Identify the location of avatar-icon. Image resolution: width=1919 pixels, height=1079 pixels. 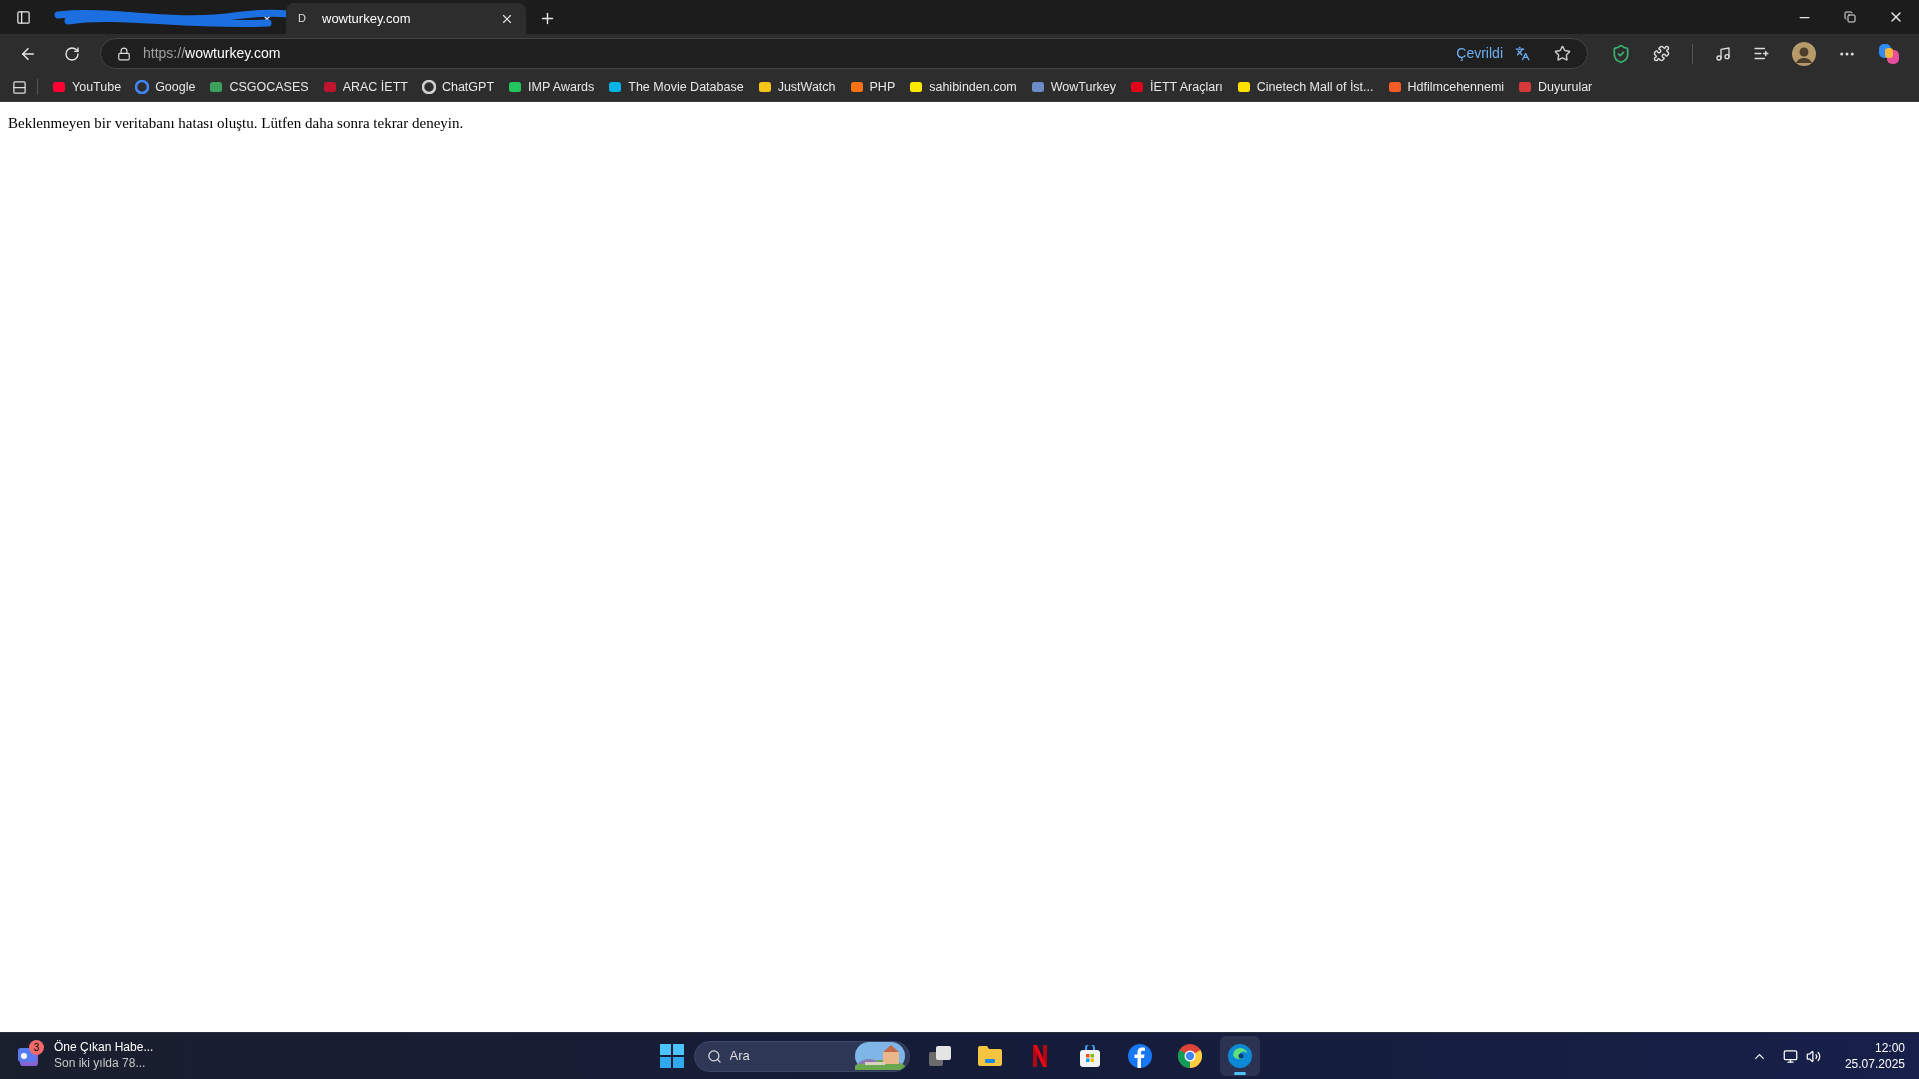
(1804, 53).